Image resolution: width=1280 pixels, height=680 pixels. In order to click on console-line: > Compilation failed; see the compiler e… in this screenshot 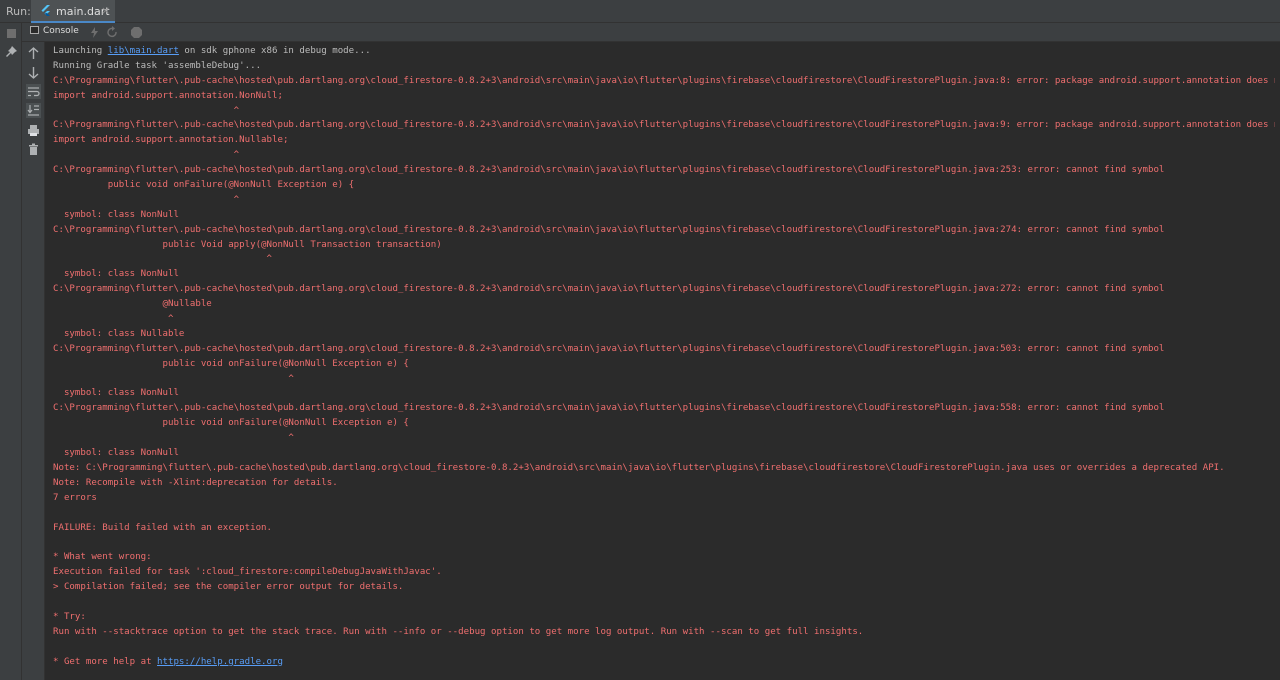, I will do `click(228, 587)`.